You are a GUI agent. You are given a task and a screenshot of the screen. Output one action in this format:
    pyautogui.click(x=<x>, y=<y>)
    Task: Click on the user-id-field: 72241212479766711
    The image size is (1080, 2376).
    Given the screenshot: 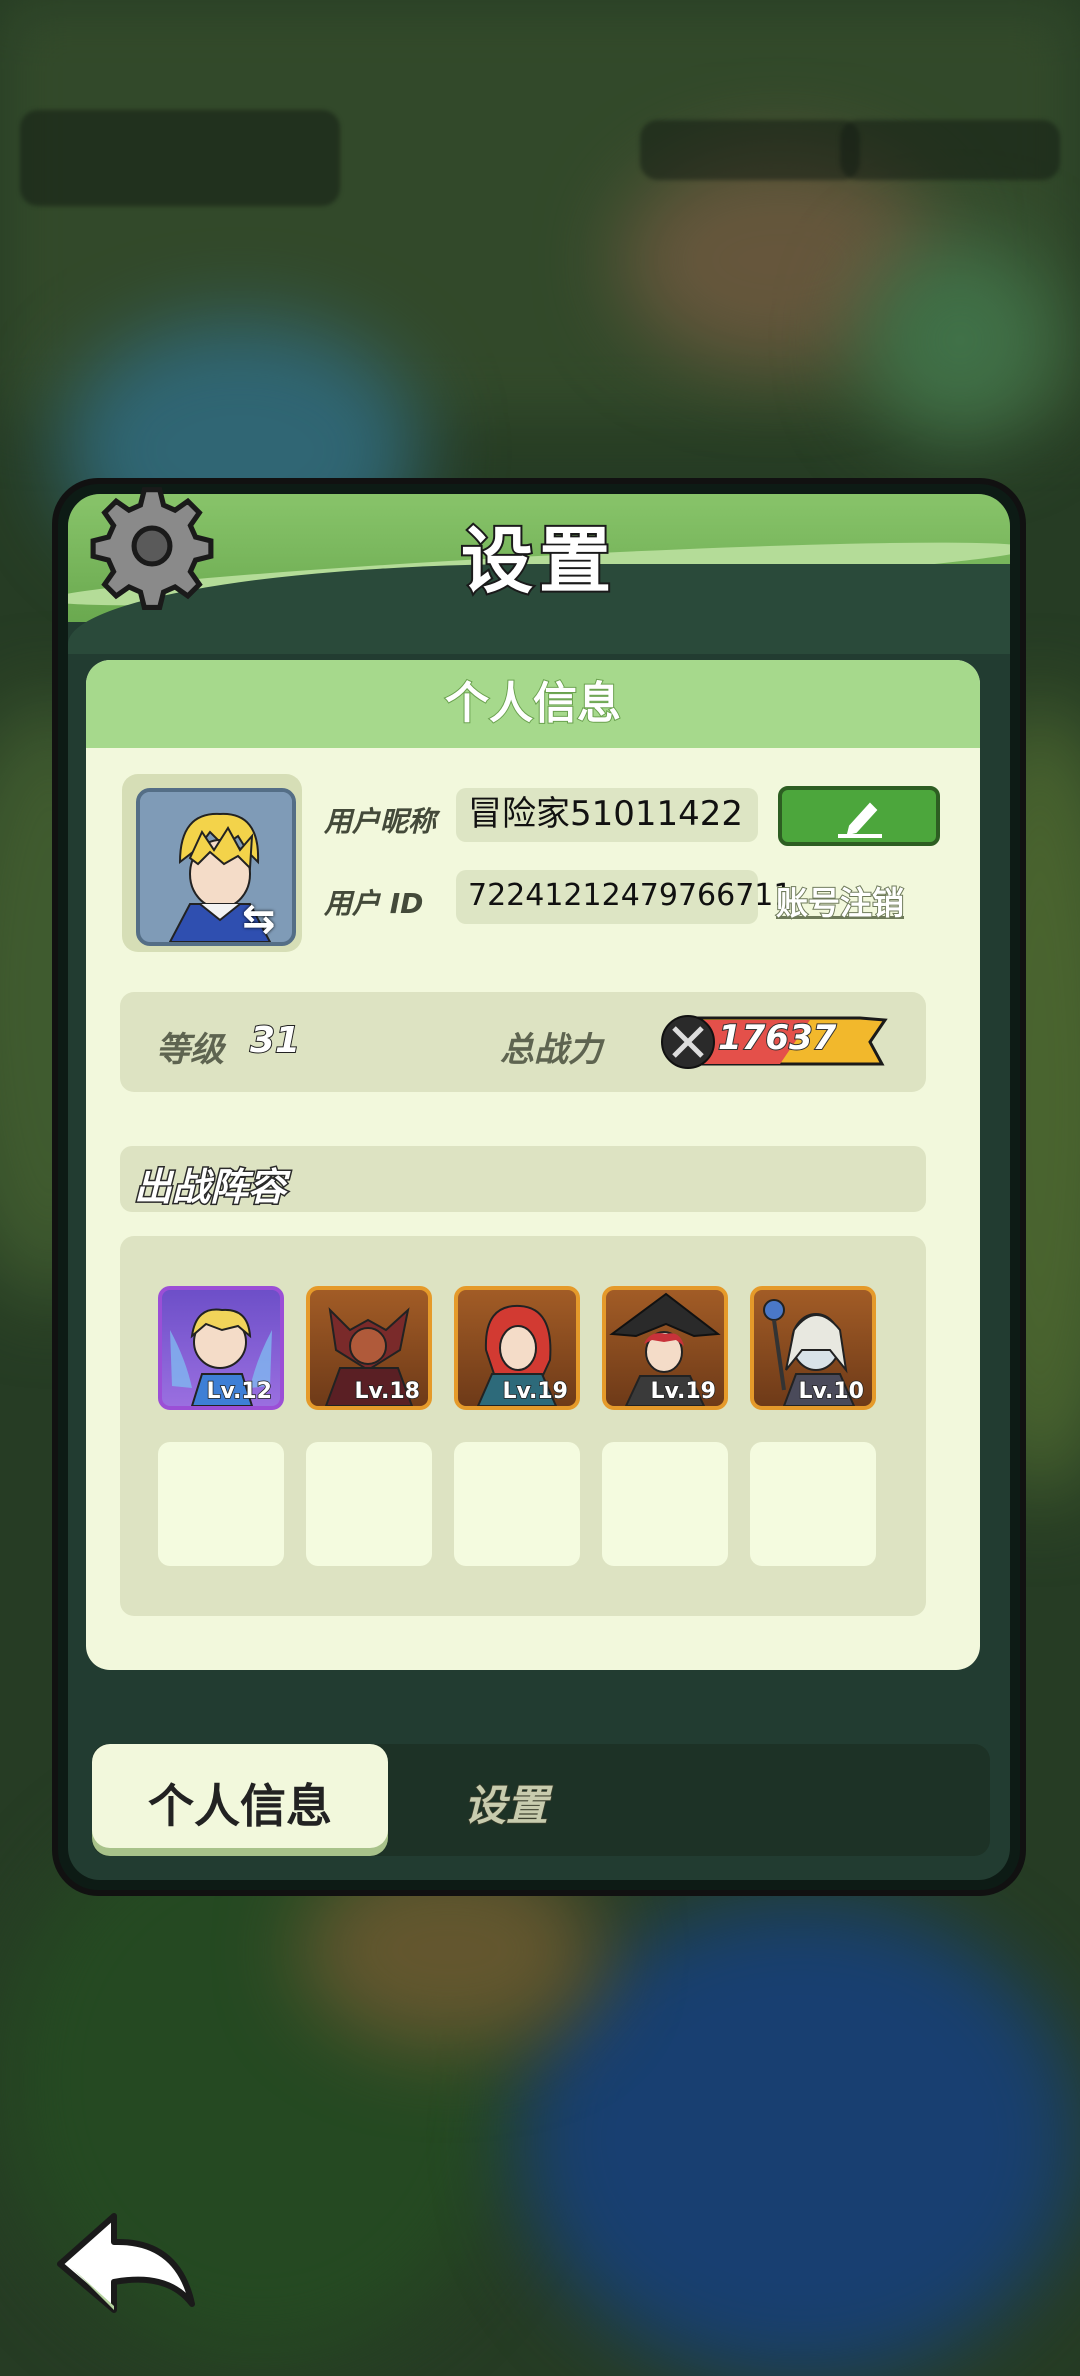 What is the action you would take?
    pyautogui.click(x=624, y=897)
    